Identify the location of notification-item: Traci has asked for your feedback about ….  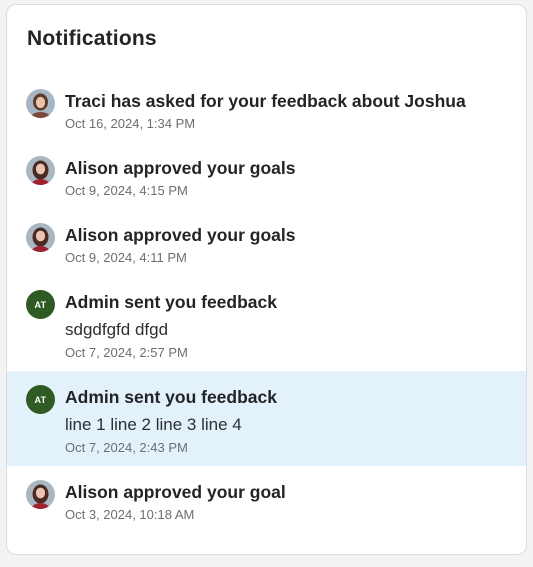
(266, 108).